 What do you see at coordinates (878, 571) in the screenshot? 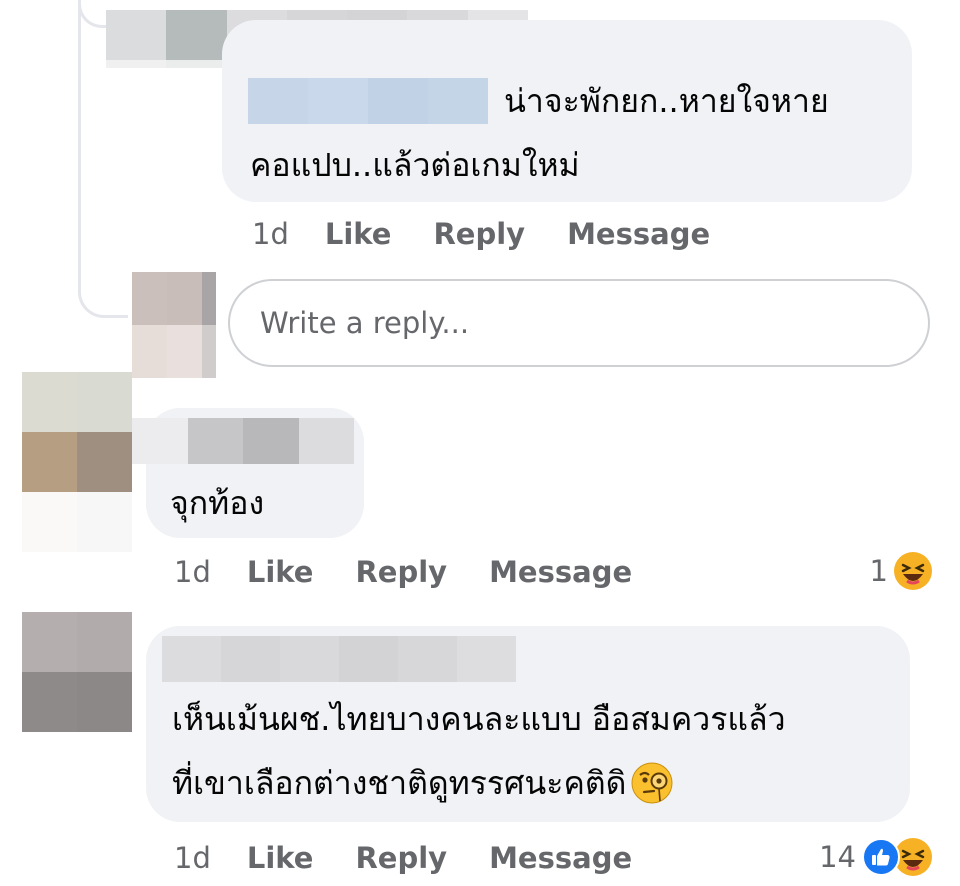
I see `reaction-count: 1` at bounding box center [878, 571].